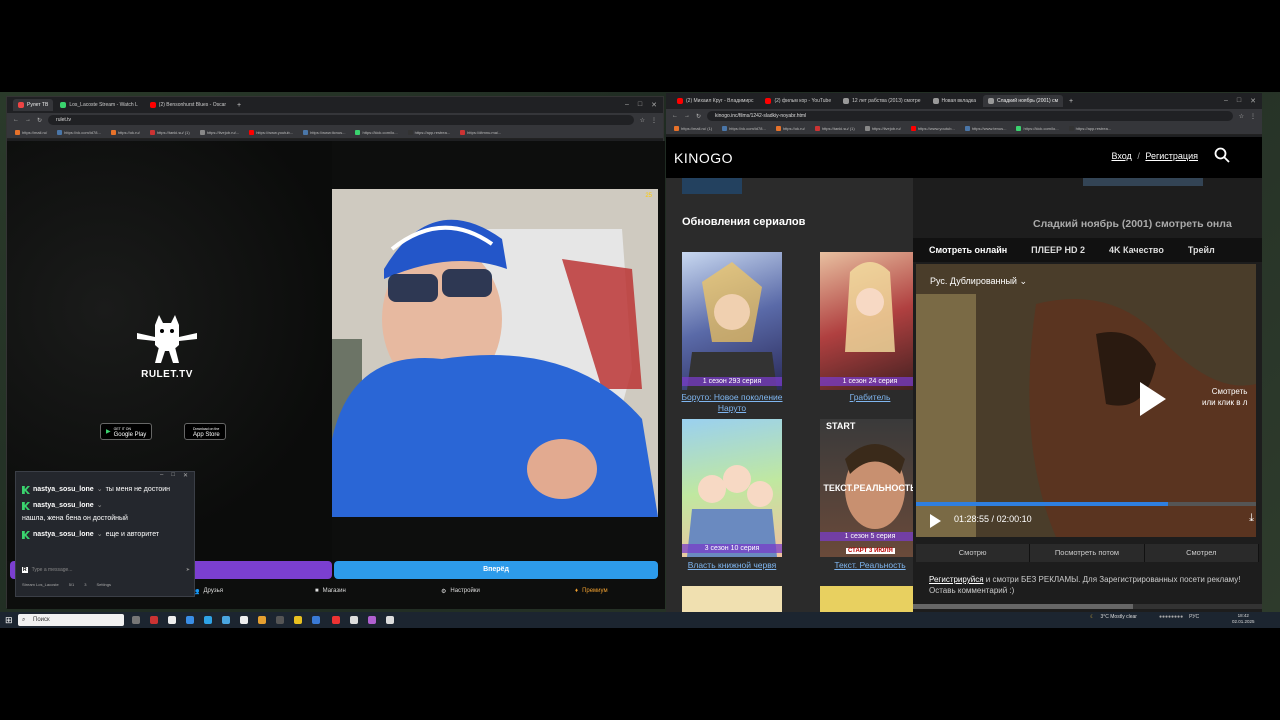  Describe the element at coordinates (207, 591) in the screenshot. I see `nav-friends: 👥 Друзья` at that location.